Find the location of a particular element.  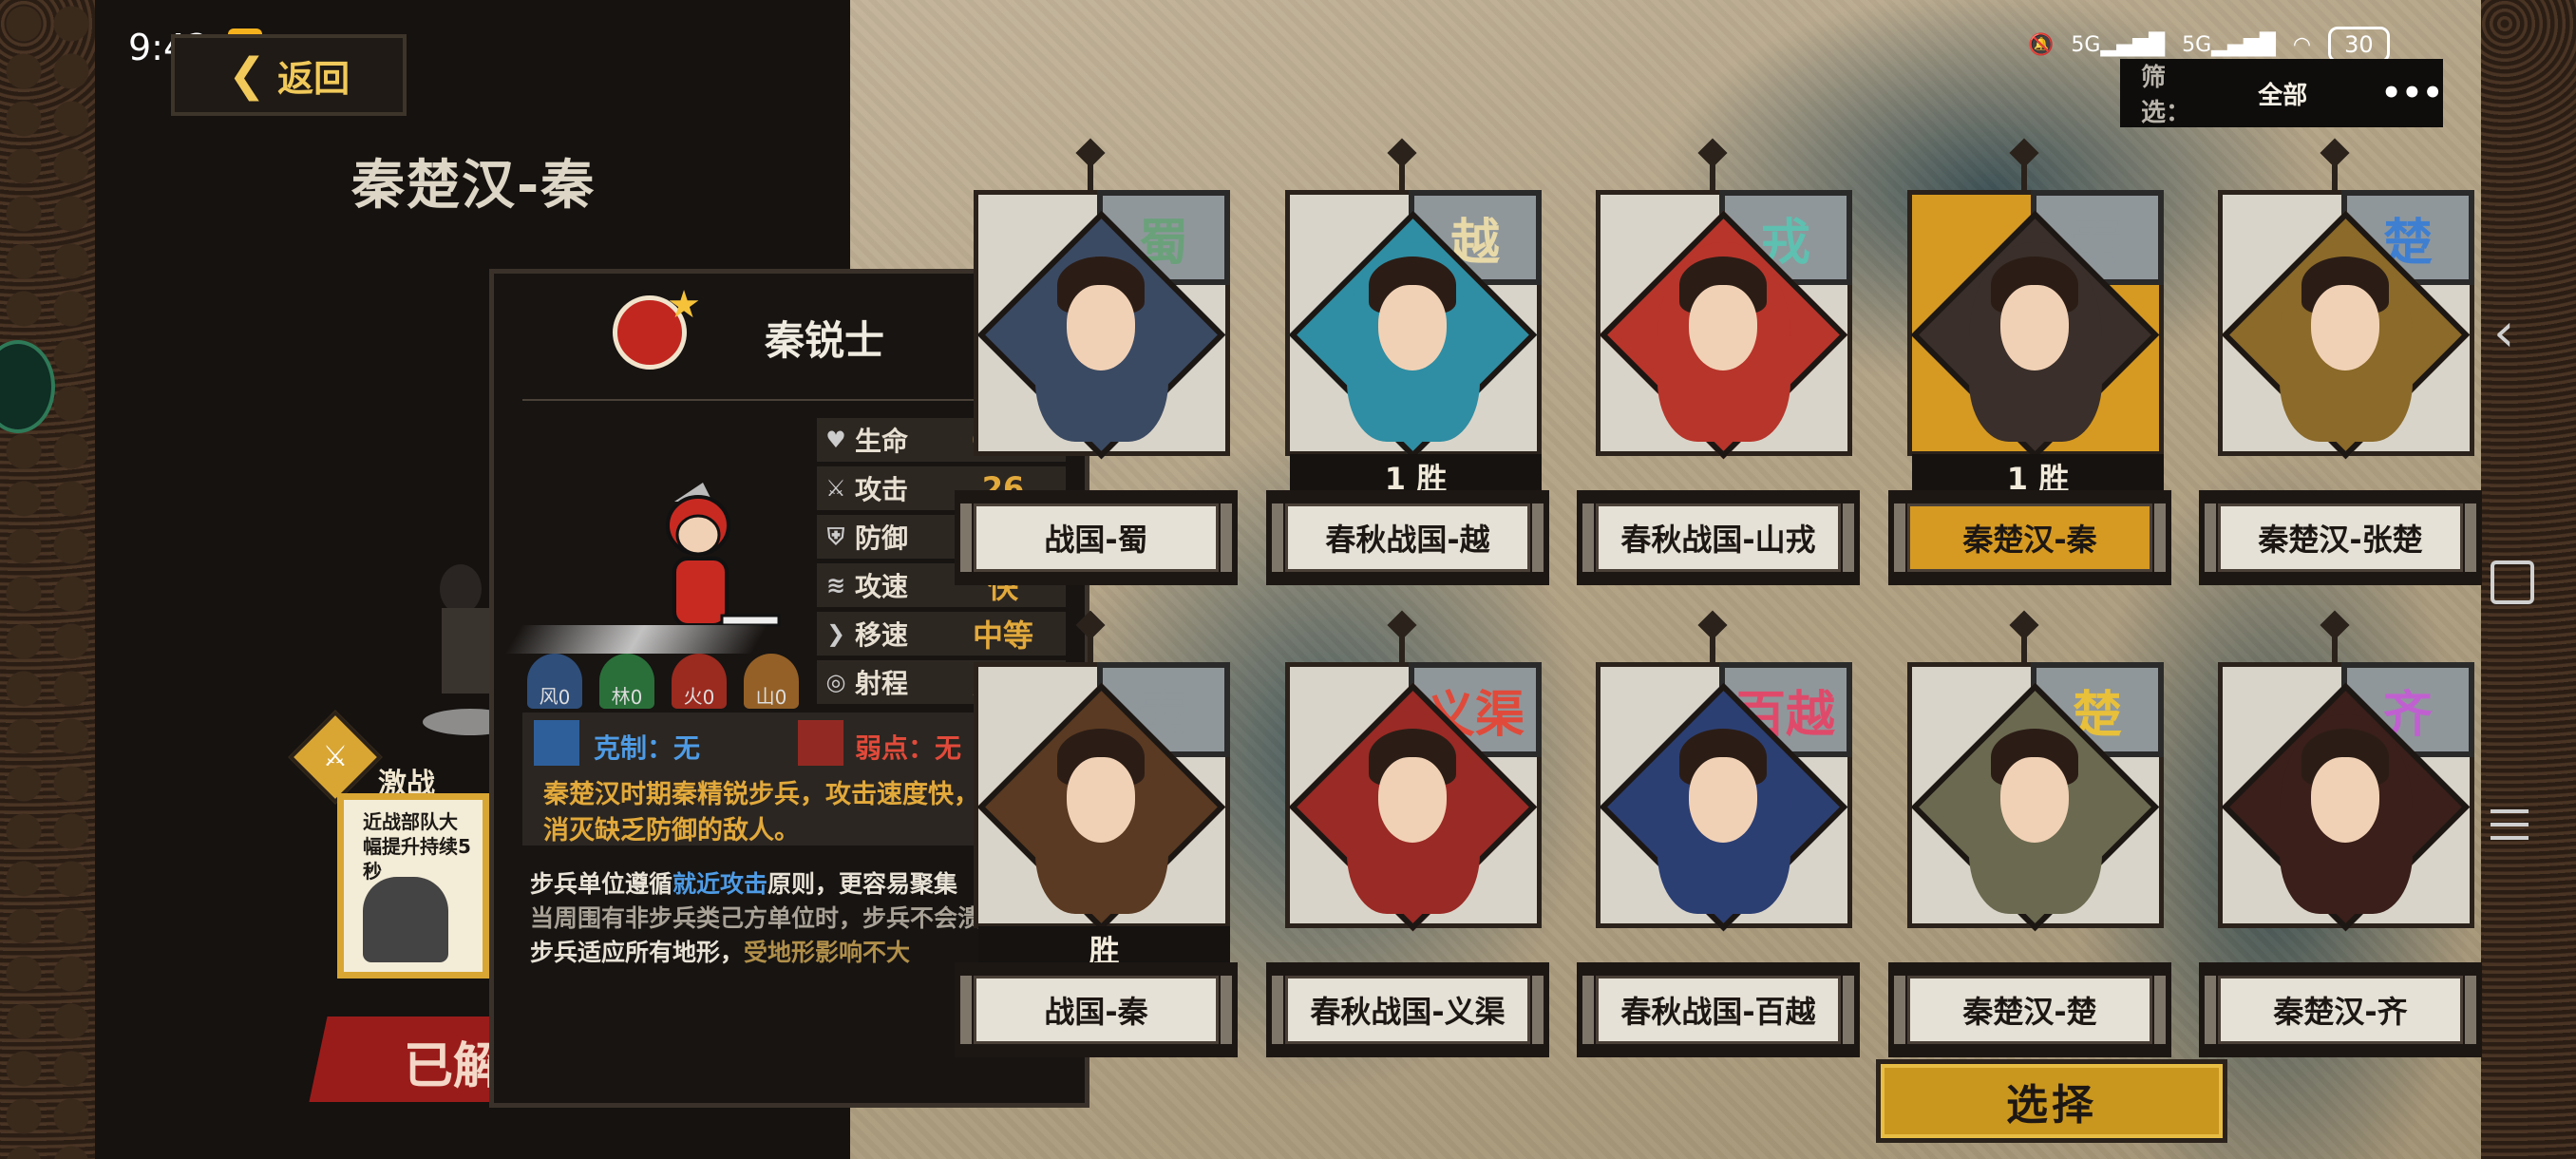

filter-value: 全部 is located at coordinates (2300, 93).